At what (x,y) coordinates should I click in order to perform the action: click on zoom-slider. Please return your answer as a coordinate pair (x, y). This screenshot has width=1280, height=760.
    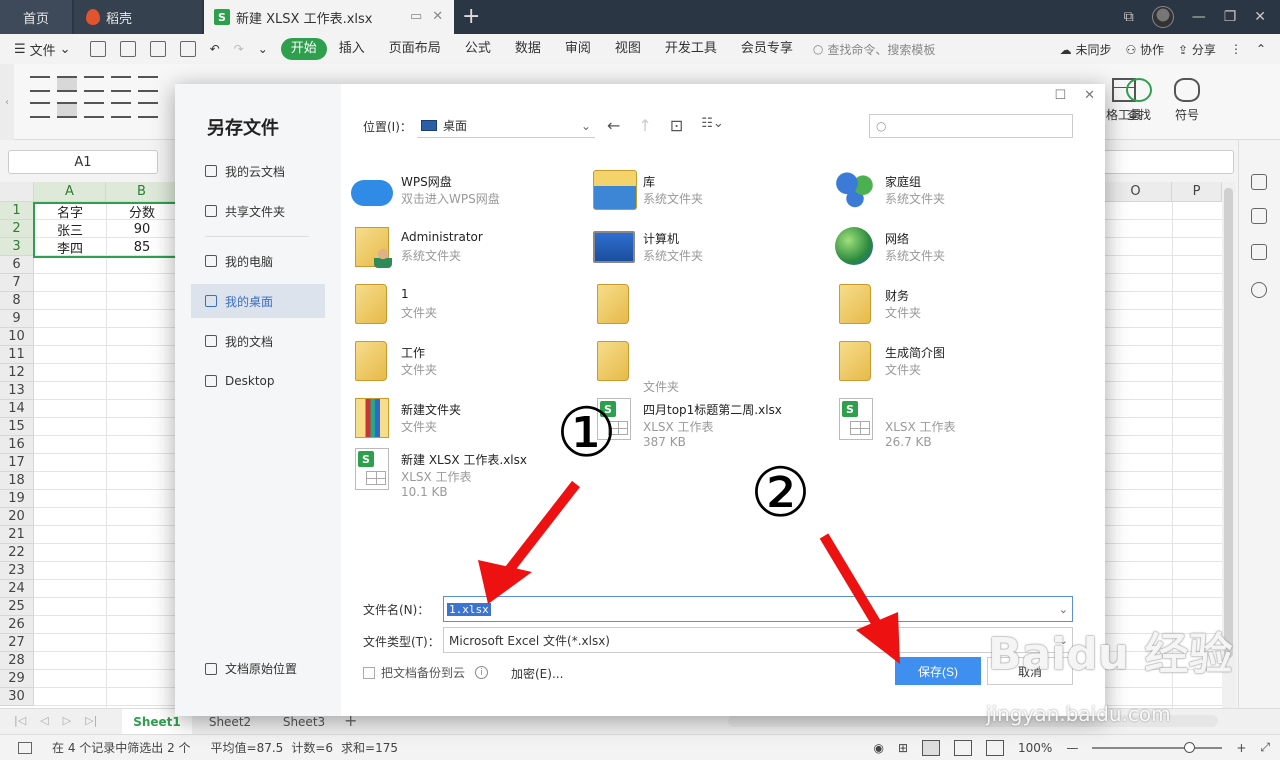
    Looking at the image, I should click on (1157, 747).